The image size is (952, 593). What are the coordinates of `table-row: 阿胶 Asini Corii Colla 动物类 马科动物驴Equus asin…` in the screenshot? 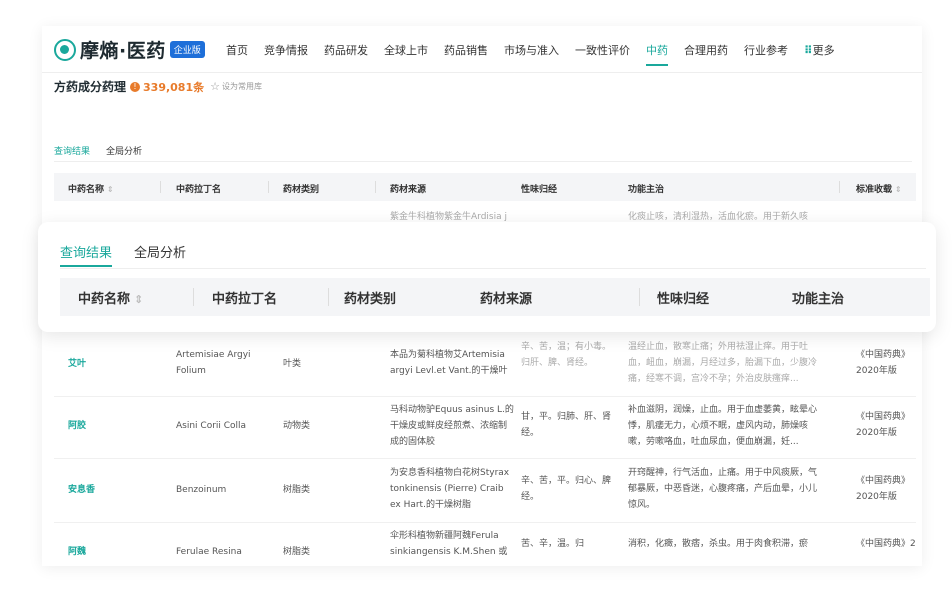 It's located at (485, 427).